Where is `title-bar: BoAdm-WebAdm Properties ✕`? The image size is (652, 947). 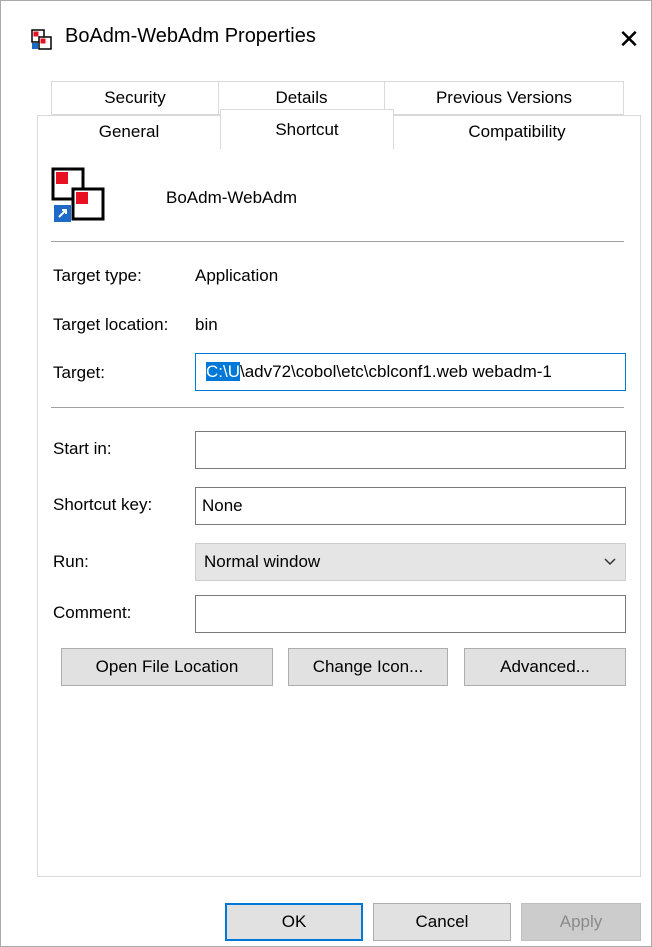
title-bar: BoAdm-WebAdm Properties ✕ is located at coordinates (326, 39).